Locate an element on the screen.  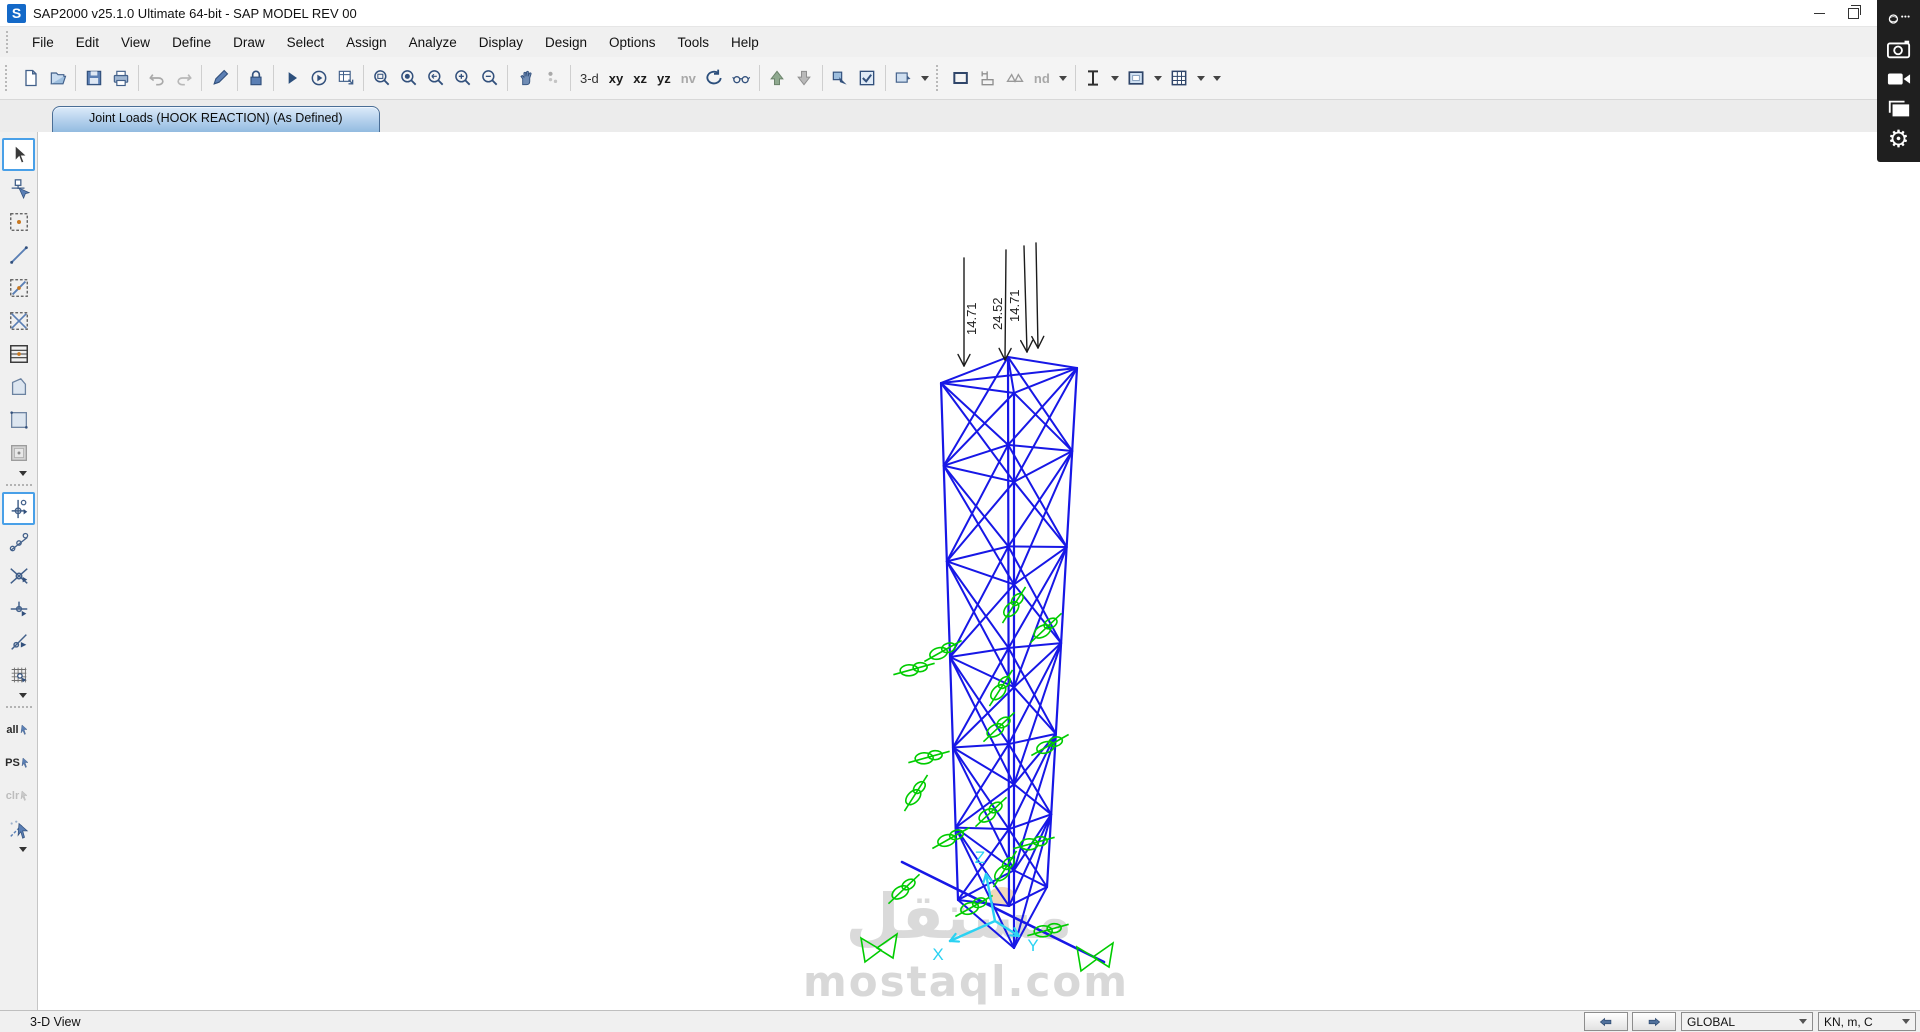
next-view-button is located at coordinates (1654, 1021).